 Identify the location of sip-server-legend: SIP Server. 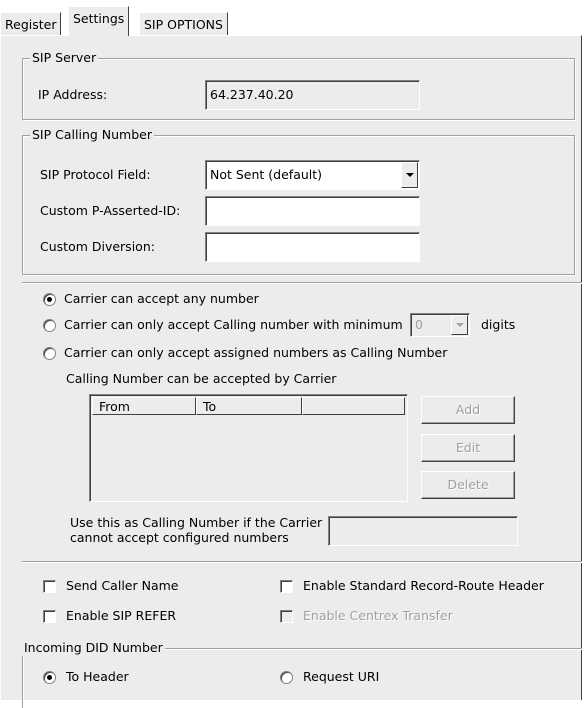
(64, 58).